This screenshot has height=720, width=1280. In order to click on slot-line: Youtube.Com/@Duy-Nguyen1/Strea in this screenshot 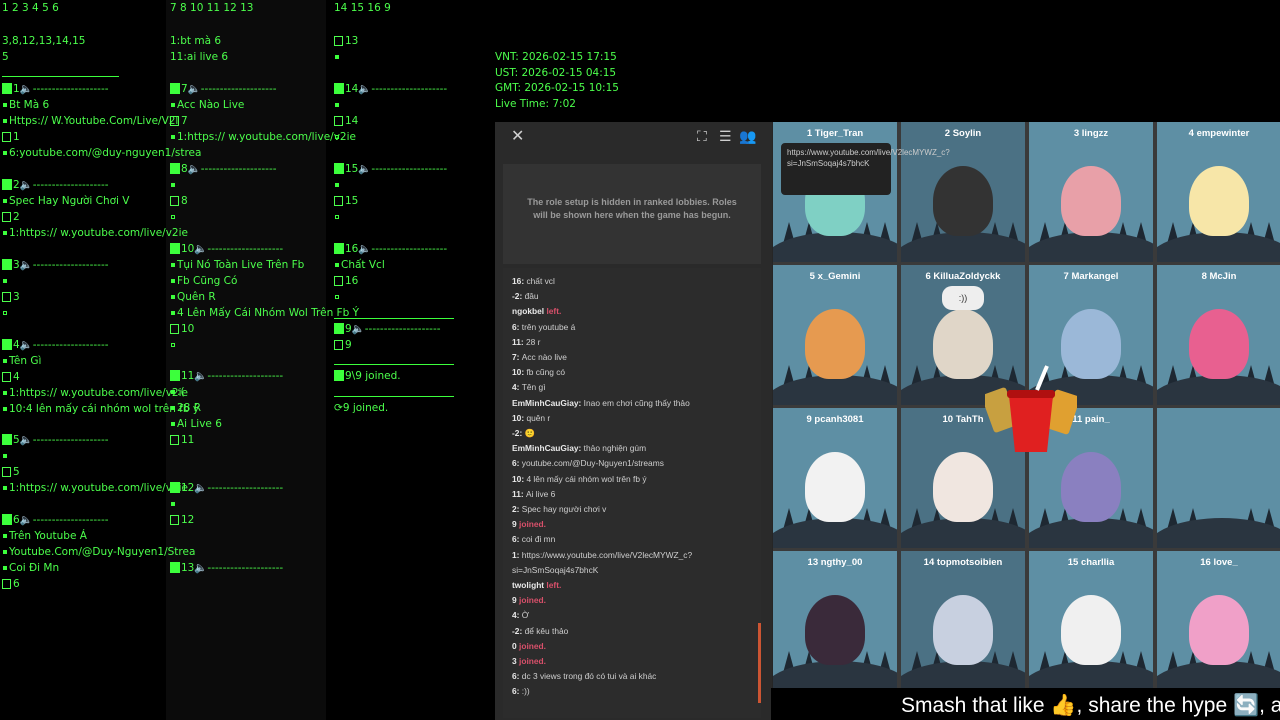, I will do `click(98, 552)`.